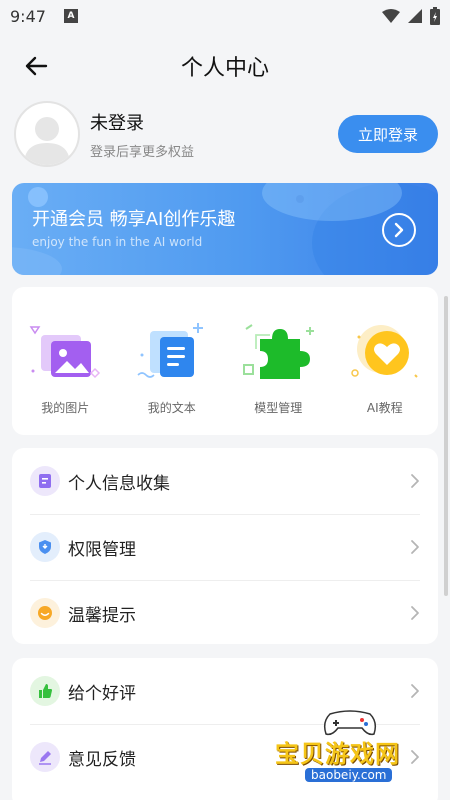 The height and width of the screenshot is (800, 450). What do you see at coordinates (47, 141) in the screenshot?
I see `user-silhouette-icon` at bounding box center [47, 141].